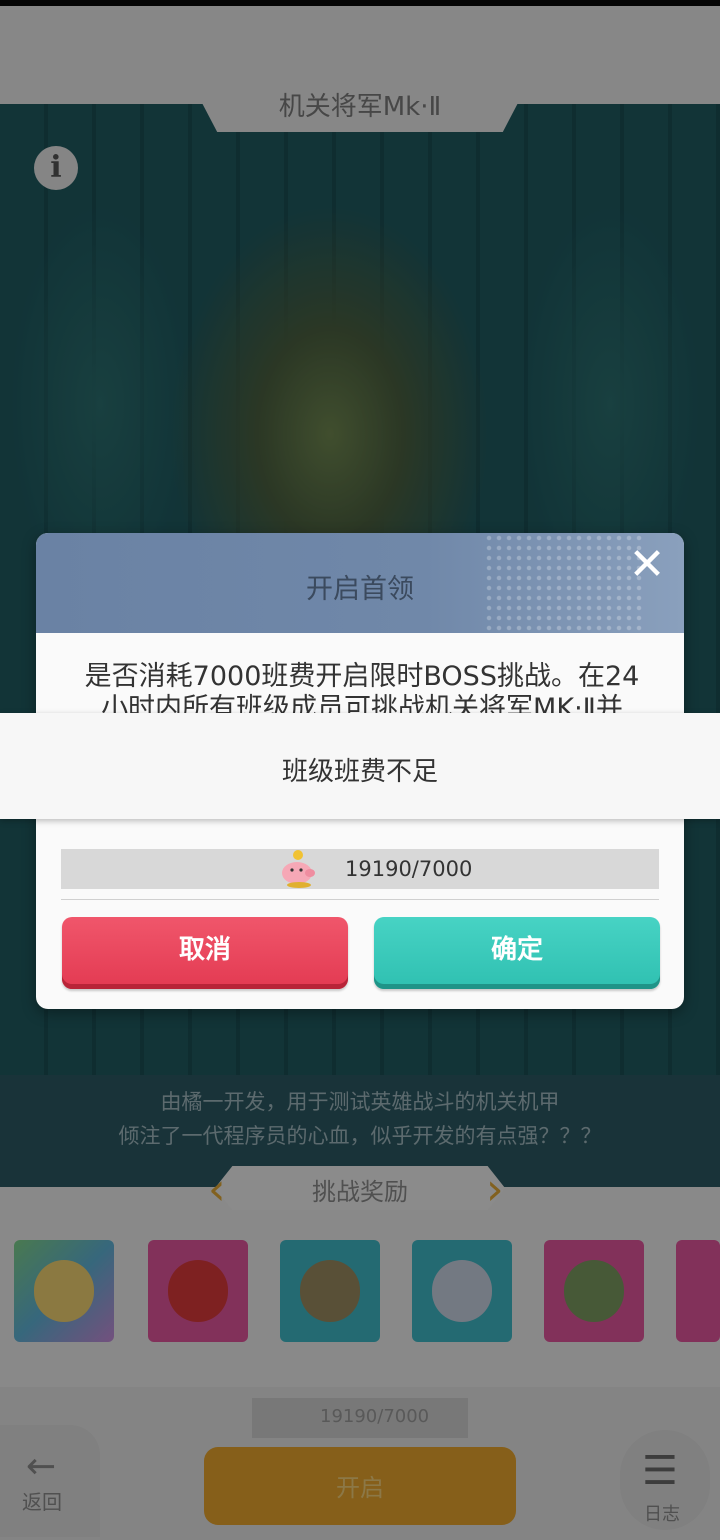  I want to click on dialog-title: 开启首领, so click(360, 589).